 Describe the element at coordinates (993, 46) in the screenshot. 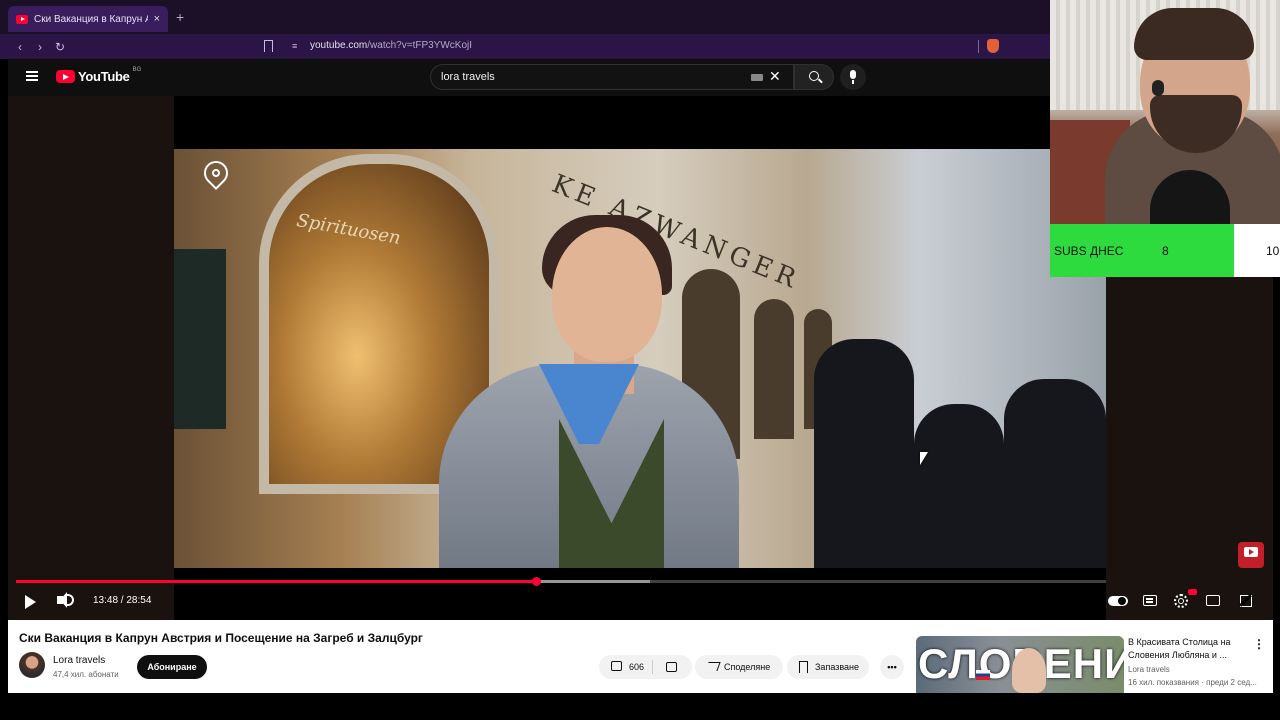

I see `brave-shield-icon` at that location.